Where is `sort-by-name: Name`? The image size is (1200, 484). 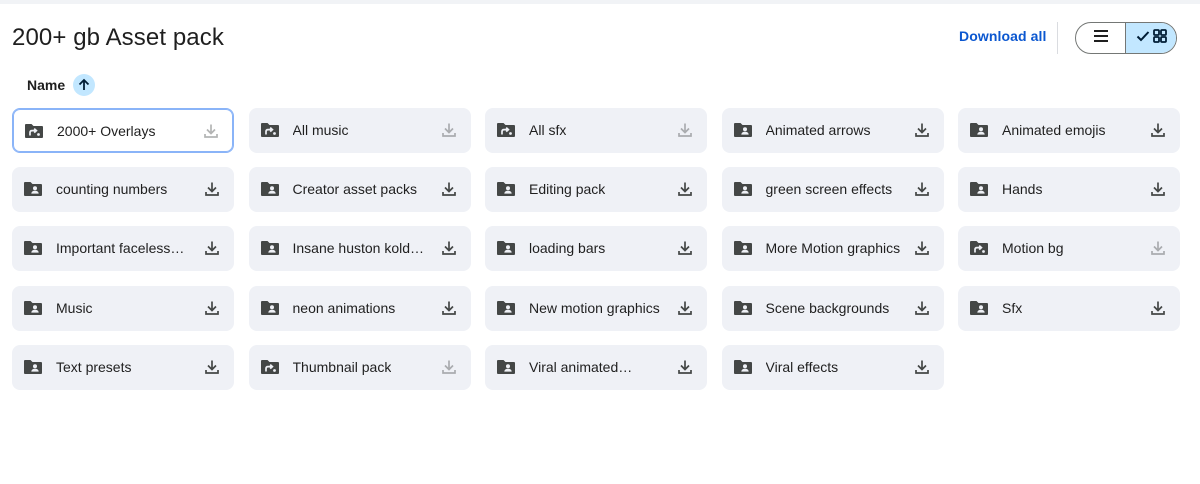
sort-by-name: Name is located at coordinates (61, 85).